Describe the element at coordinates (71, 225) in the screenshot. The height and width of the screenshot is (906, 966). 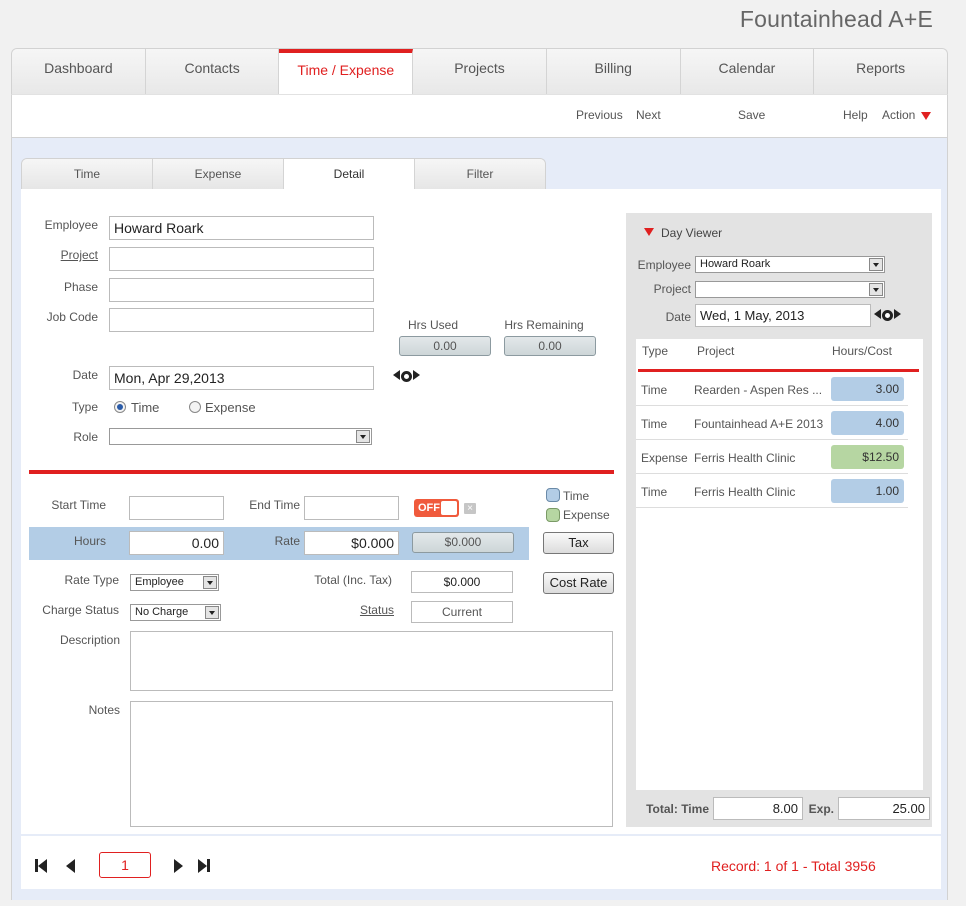
I see `employee-label: Employee` at that location.